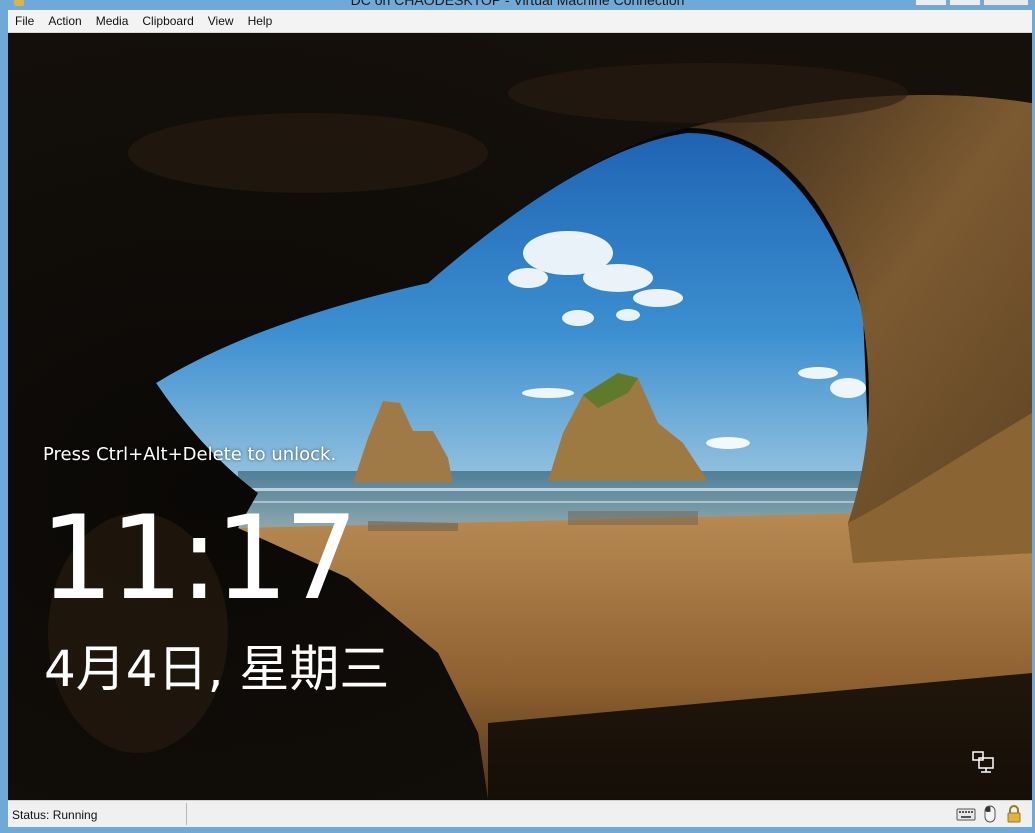  What do you see at coordinates (517, 830) in the screenshot?
I see `window-bottom-border` at bounding box center [517, 830].